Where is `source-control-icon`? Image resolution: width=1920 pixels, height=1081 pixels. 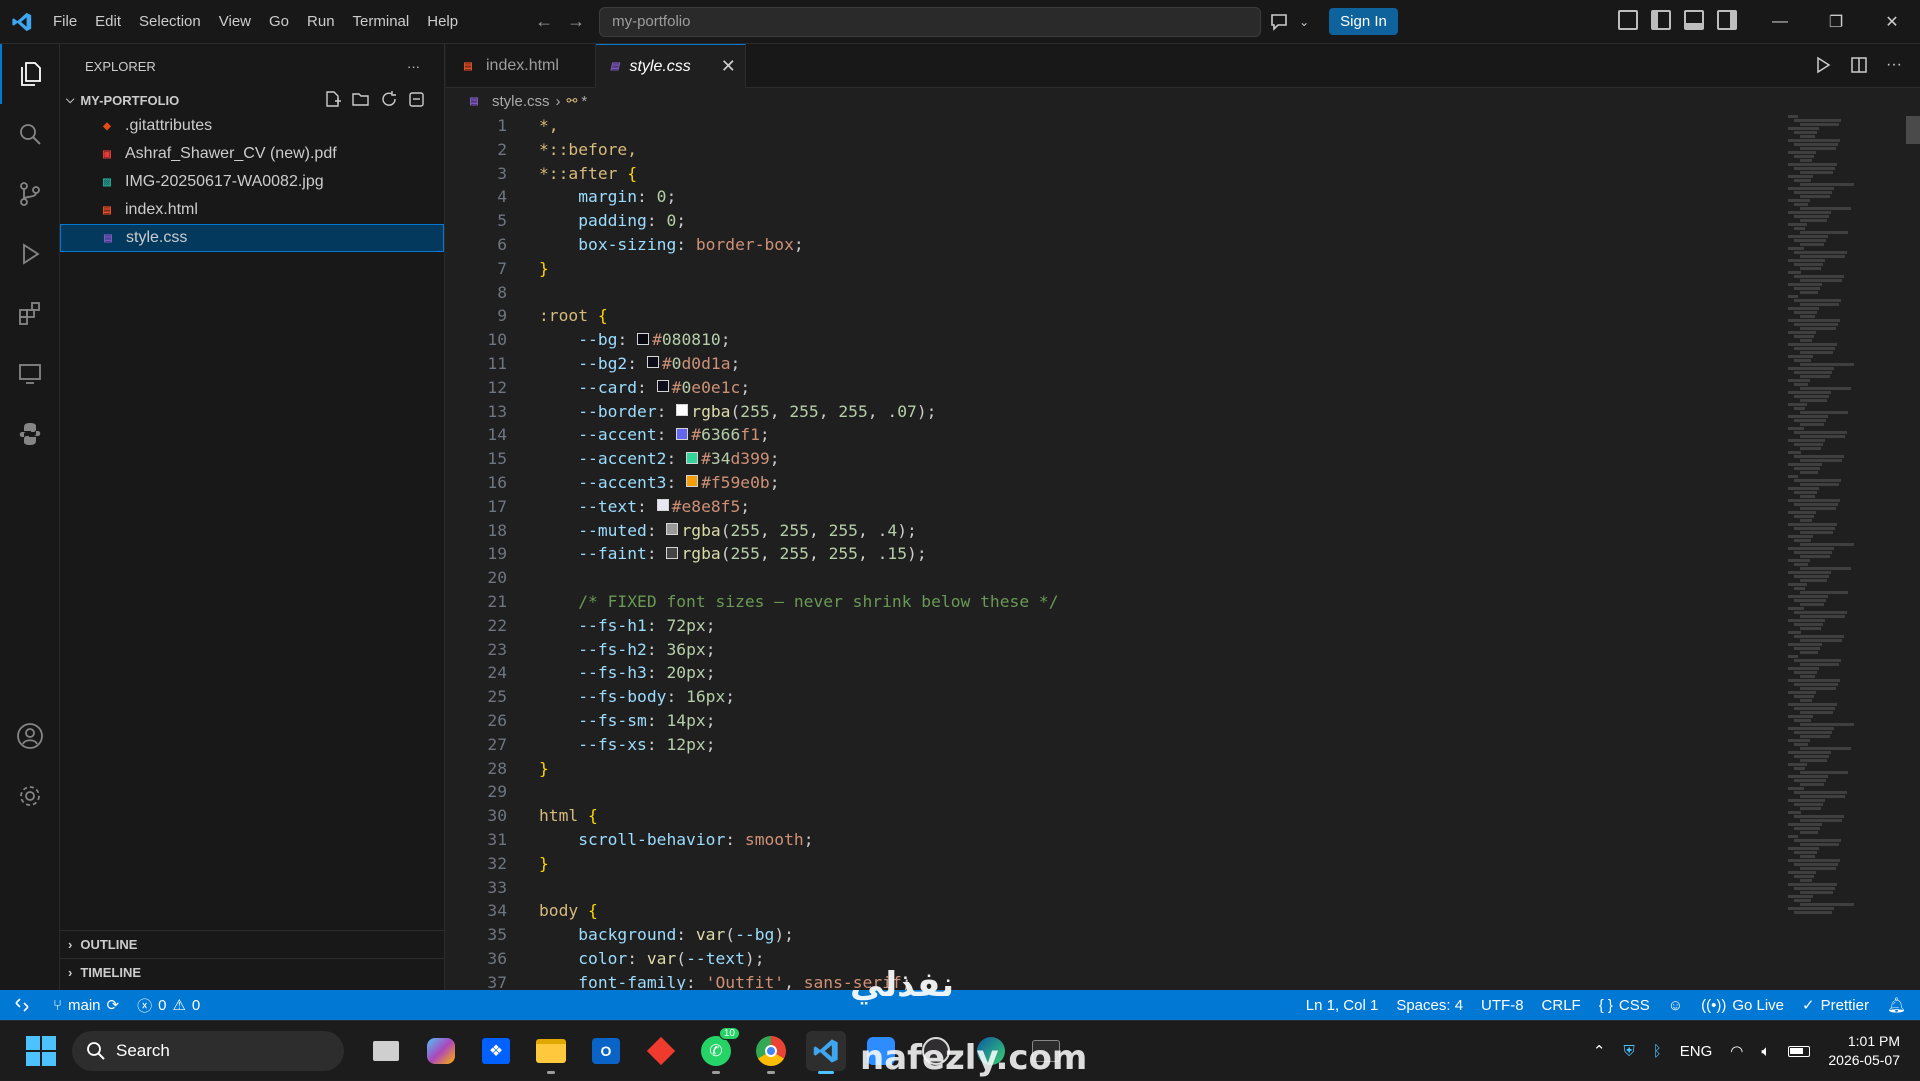 source-control-icon is located at coordinates (30, 194).